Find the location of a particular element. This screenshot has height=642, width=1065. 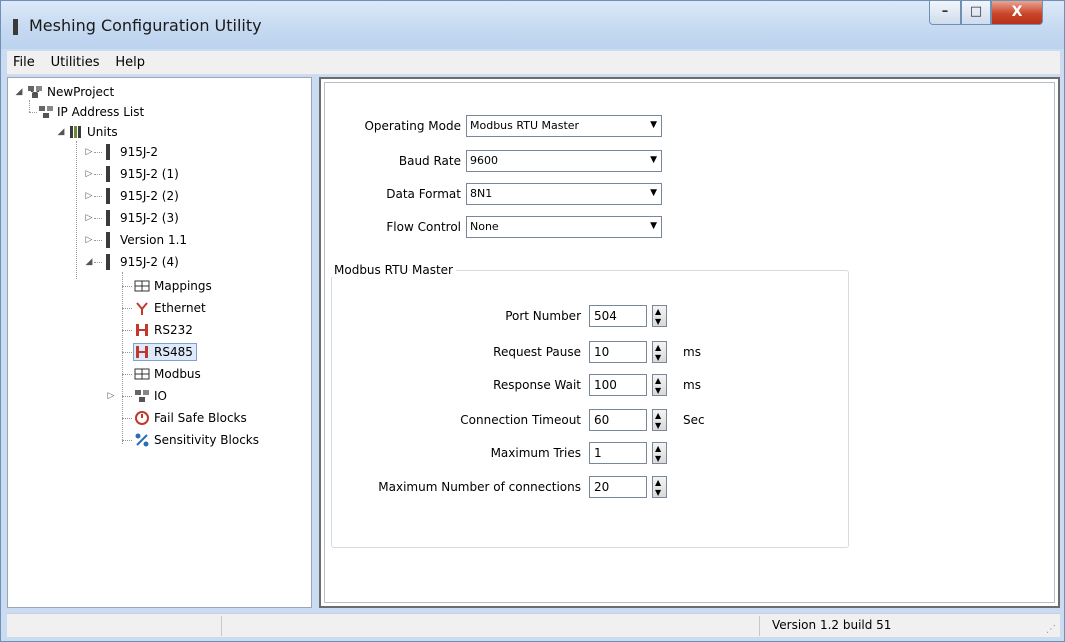

max-connections-input: 20 is located at coordinates (618, 487).